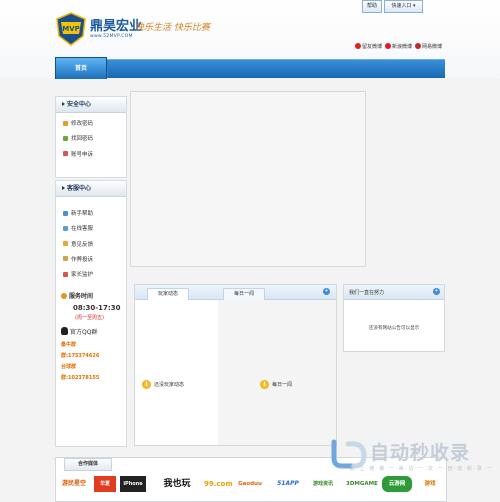 This screenshot has width=500, height=502. What do you see at coordinates (250, 68) in the screenshot?
I see `main-nav: 首页` at bounding box center [250, 68].